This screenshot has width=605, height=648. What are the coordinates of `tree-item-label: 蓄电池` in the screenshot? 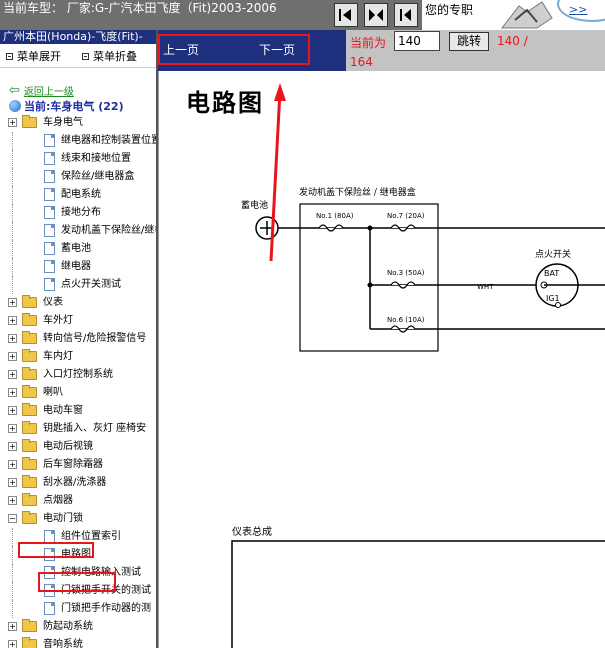 It's located at (76, 248).